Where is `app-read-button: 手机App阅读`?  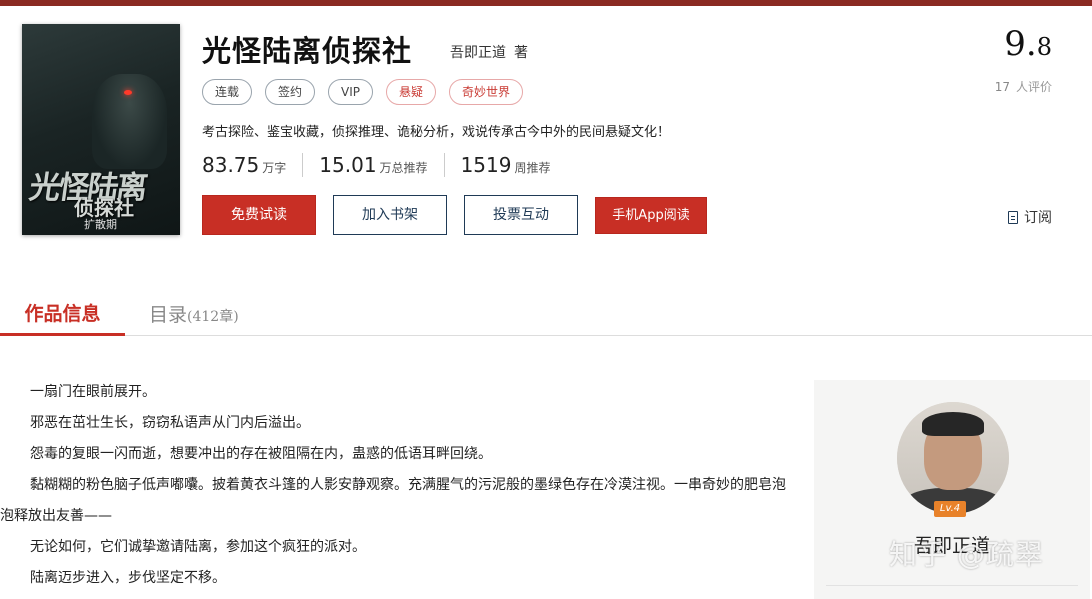
app-read-button: 手机App阅读 is located at coordinates (651, 215).